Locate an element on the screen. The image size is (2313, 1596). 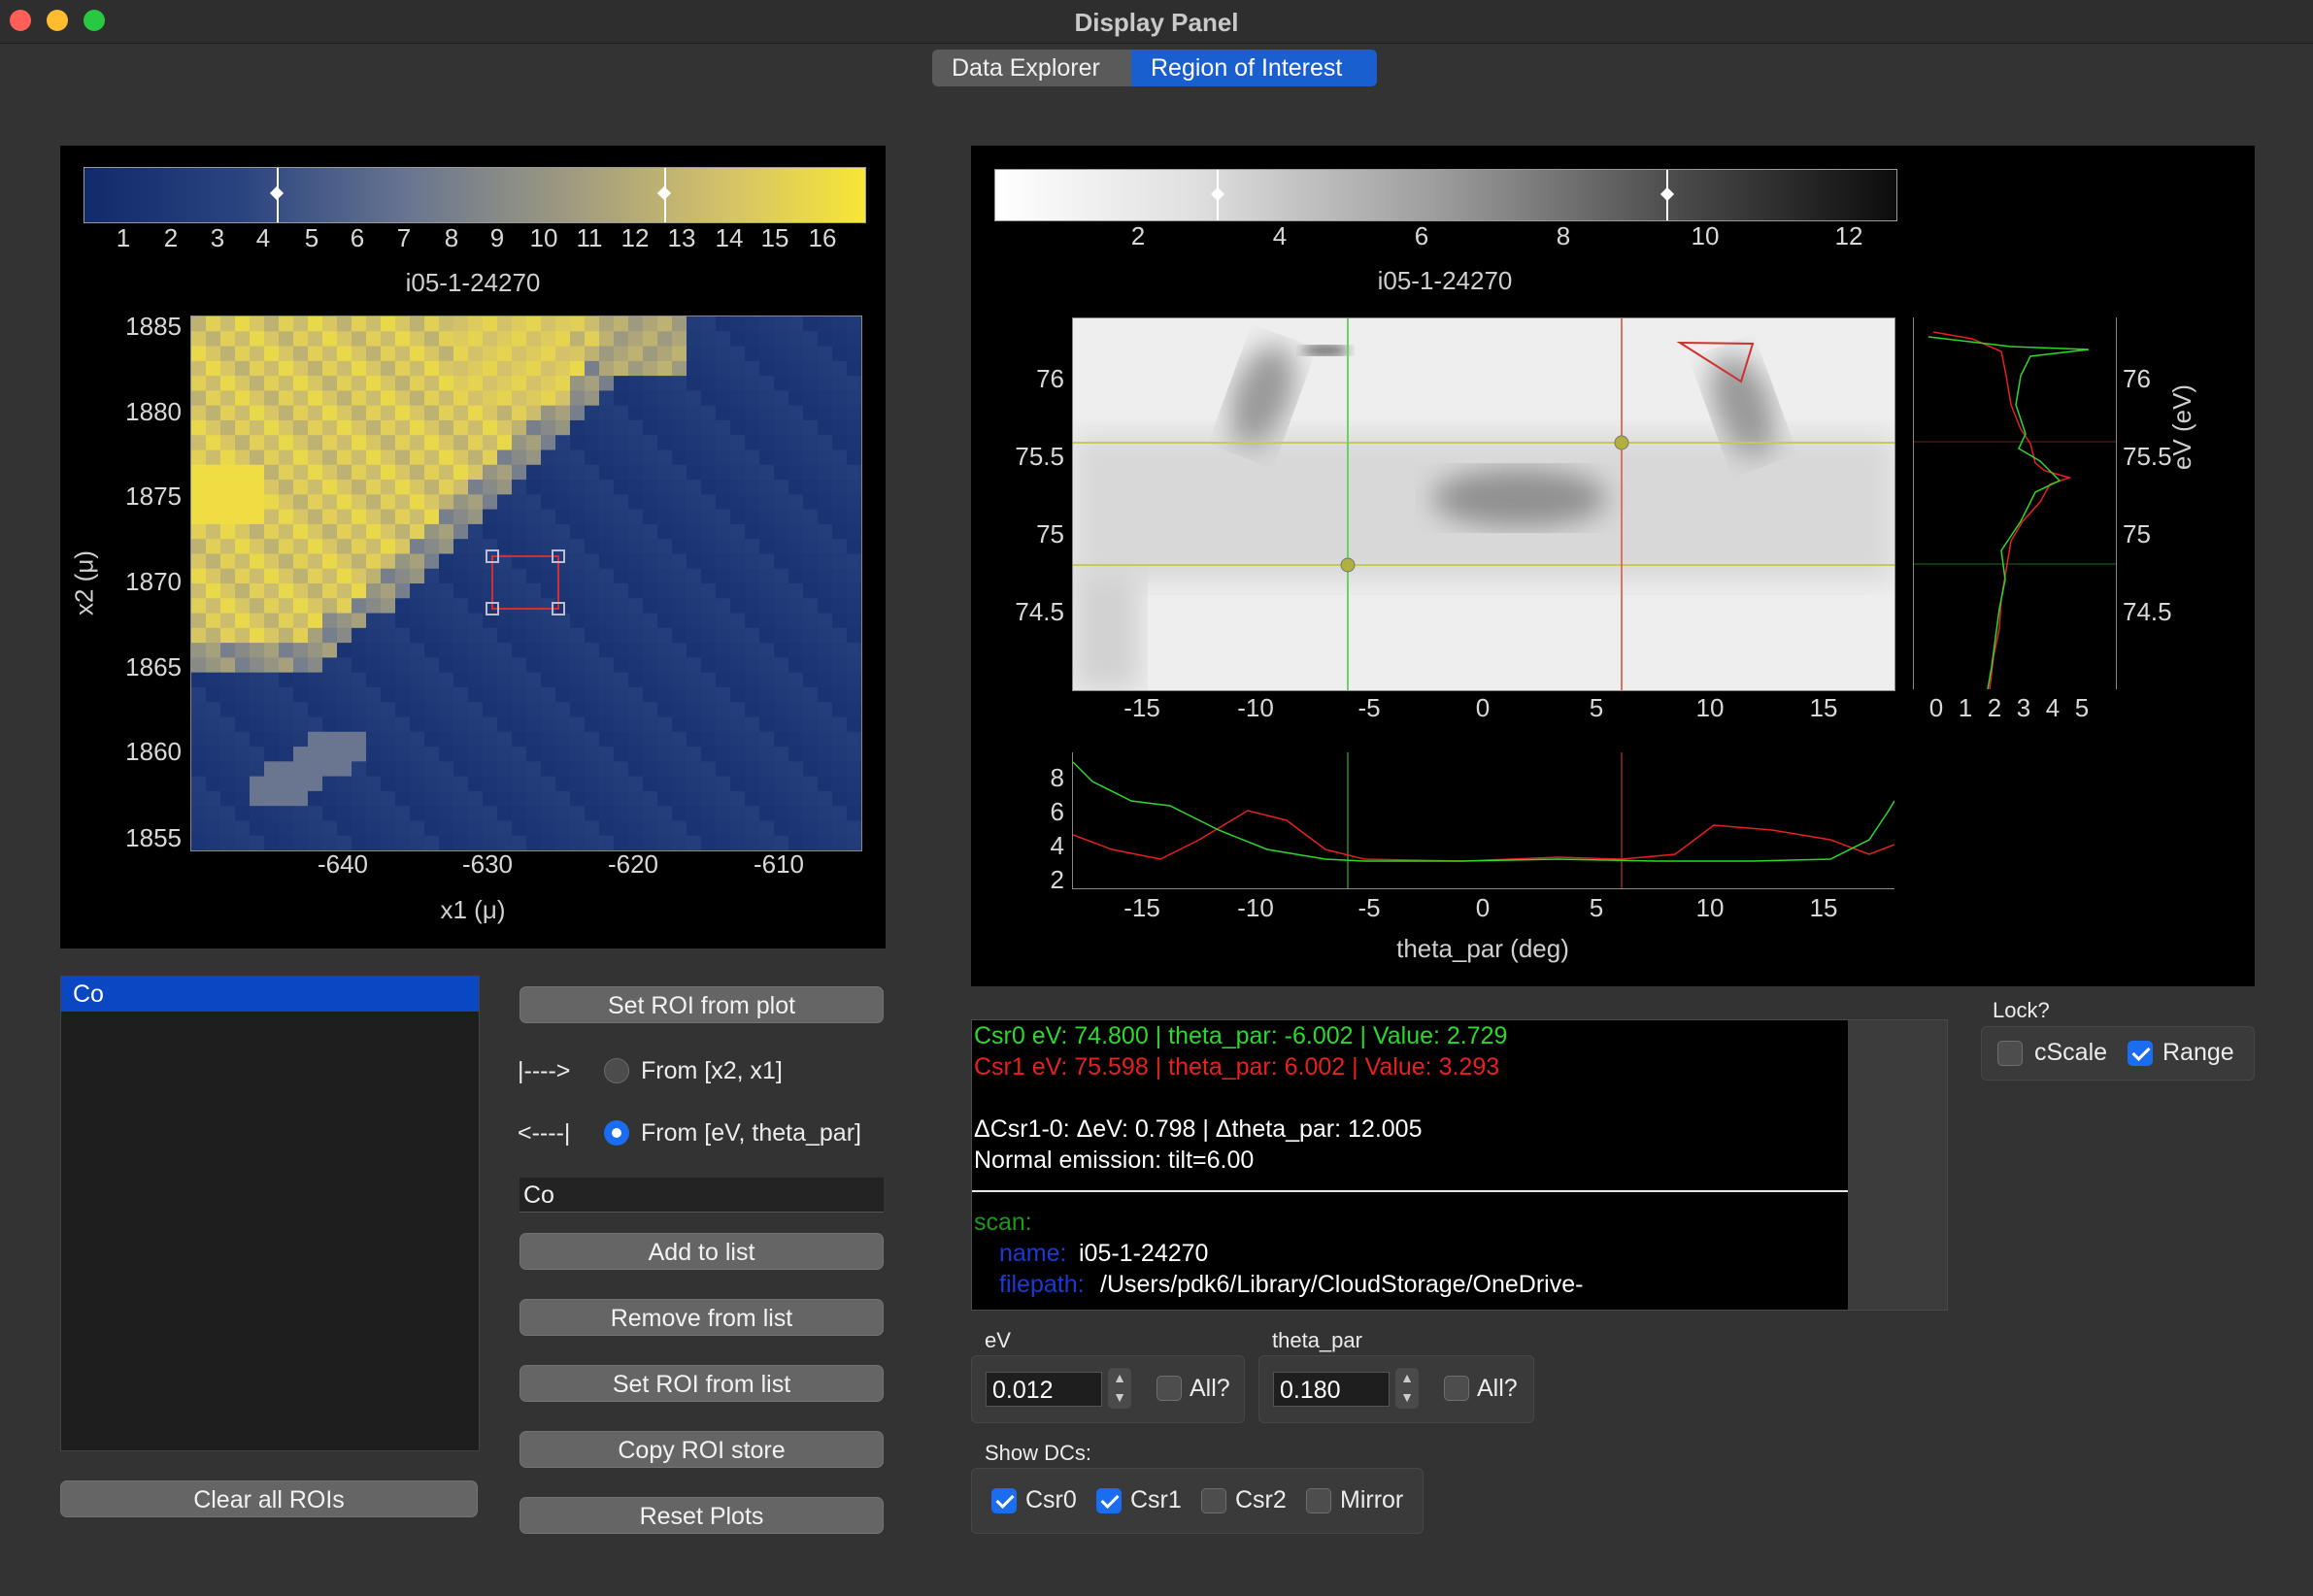
show-dcs-label: Show DCs: is located at coordinates (1038, 1453).